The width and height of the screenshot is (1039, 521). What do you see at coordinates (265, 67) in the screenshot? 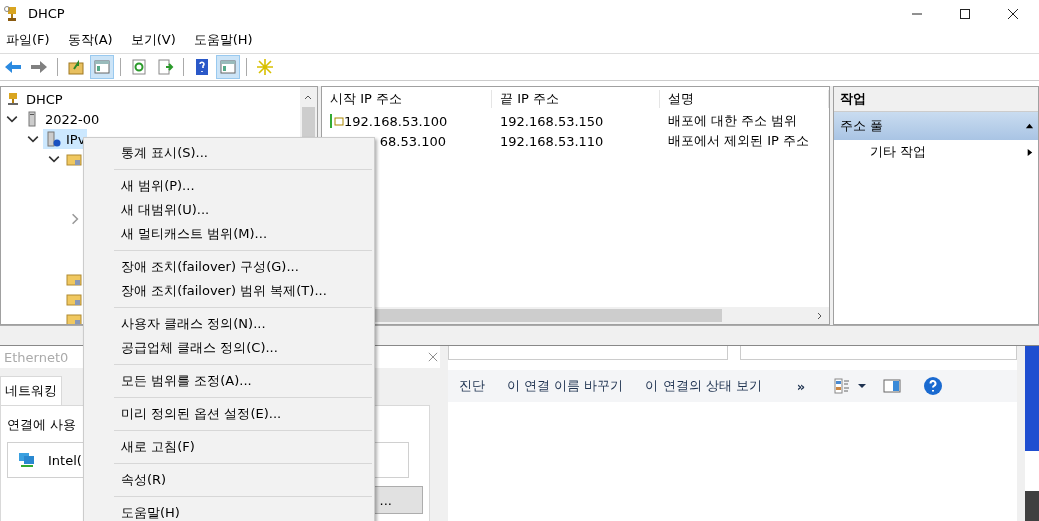
I see `sparkle-icon` at bounding box center [265, 67].